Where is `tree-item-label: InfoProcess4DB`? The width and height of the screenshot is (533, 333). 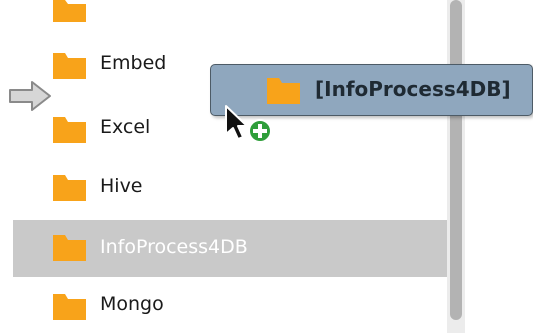 tree-item-label: InfoProcess4DB is located at coordinates (174, 247).